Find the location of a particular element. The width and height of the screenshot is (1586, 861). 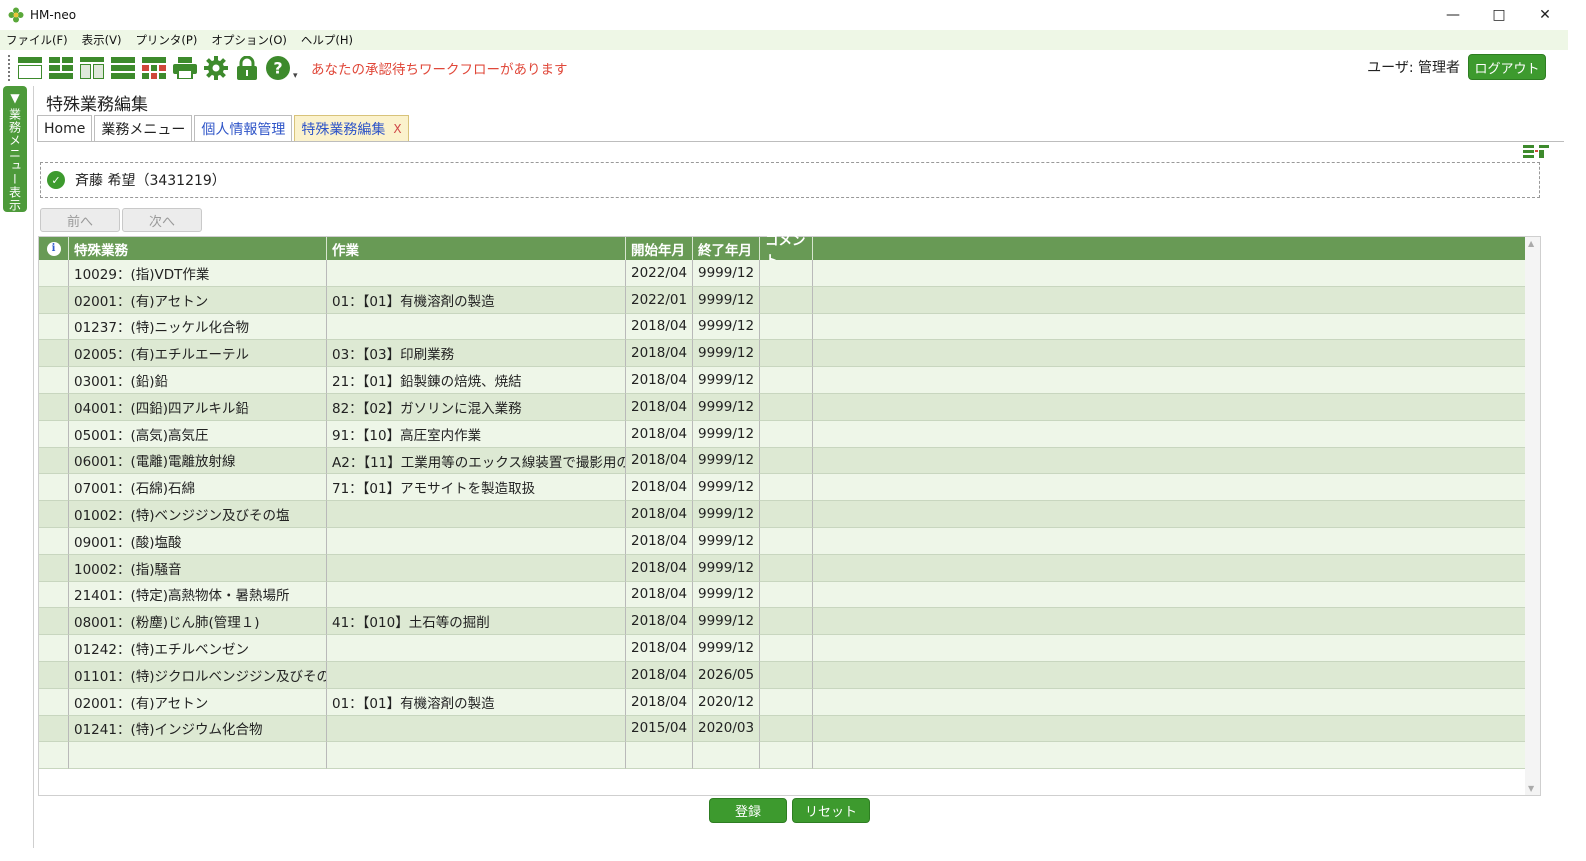

table-row: 01101：(特)ジクロルベンジジン及びその塩 2018/04 2026/05 is located at coordinates (782, 675).